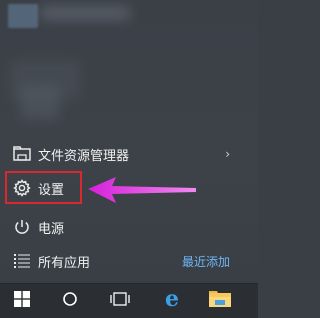 This screenshot has height=318, width=320. Describe the element at coordinates (129, 227) in the screenshot. I see `menu-item-power: 电源` at that location.